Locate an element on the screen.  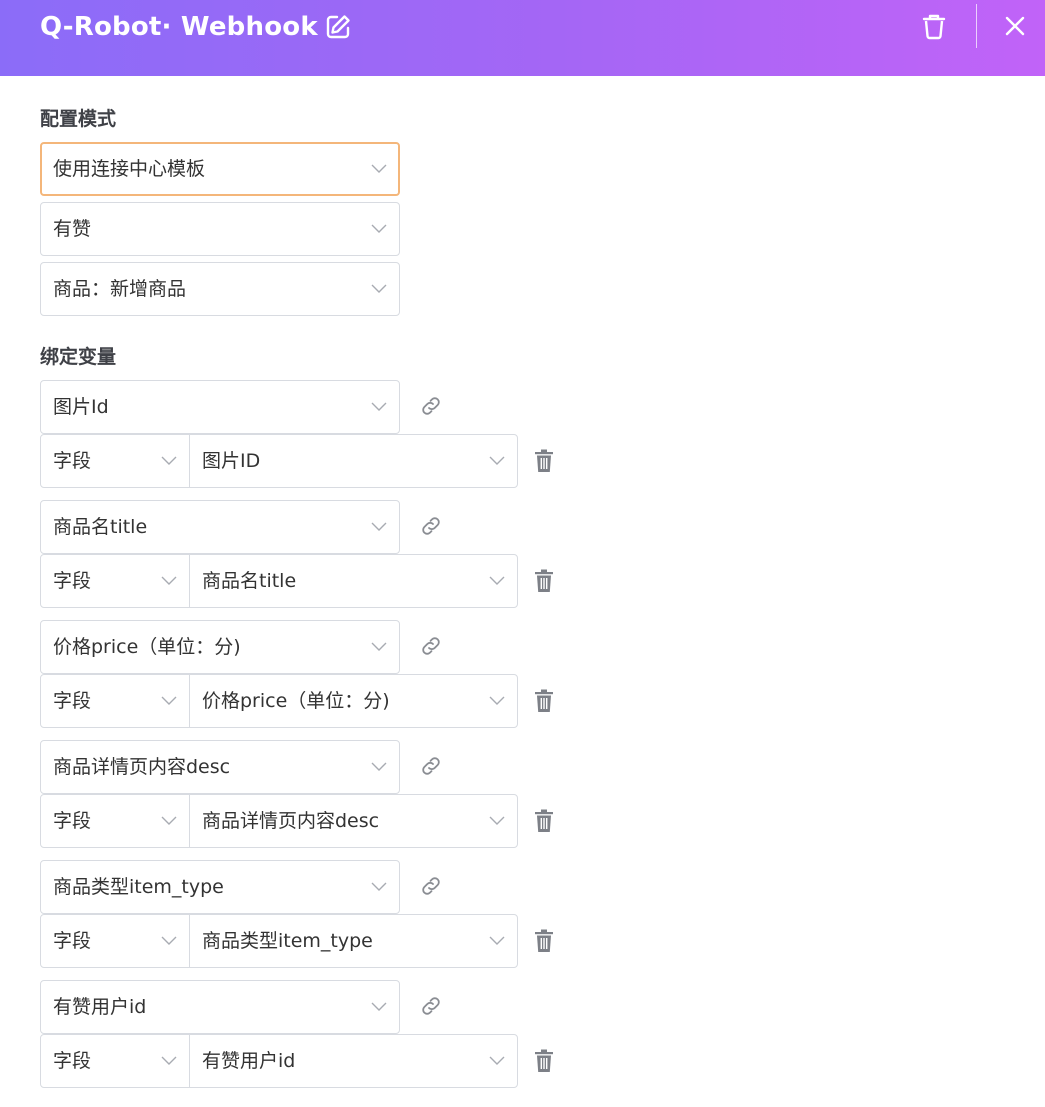
app-select: 有赞 is located at coordinates (220, 229).